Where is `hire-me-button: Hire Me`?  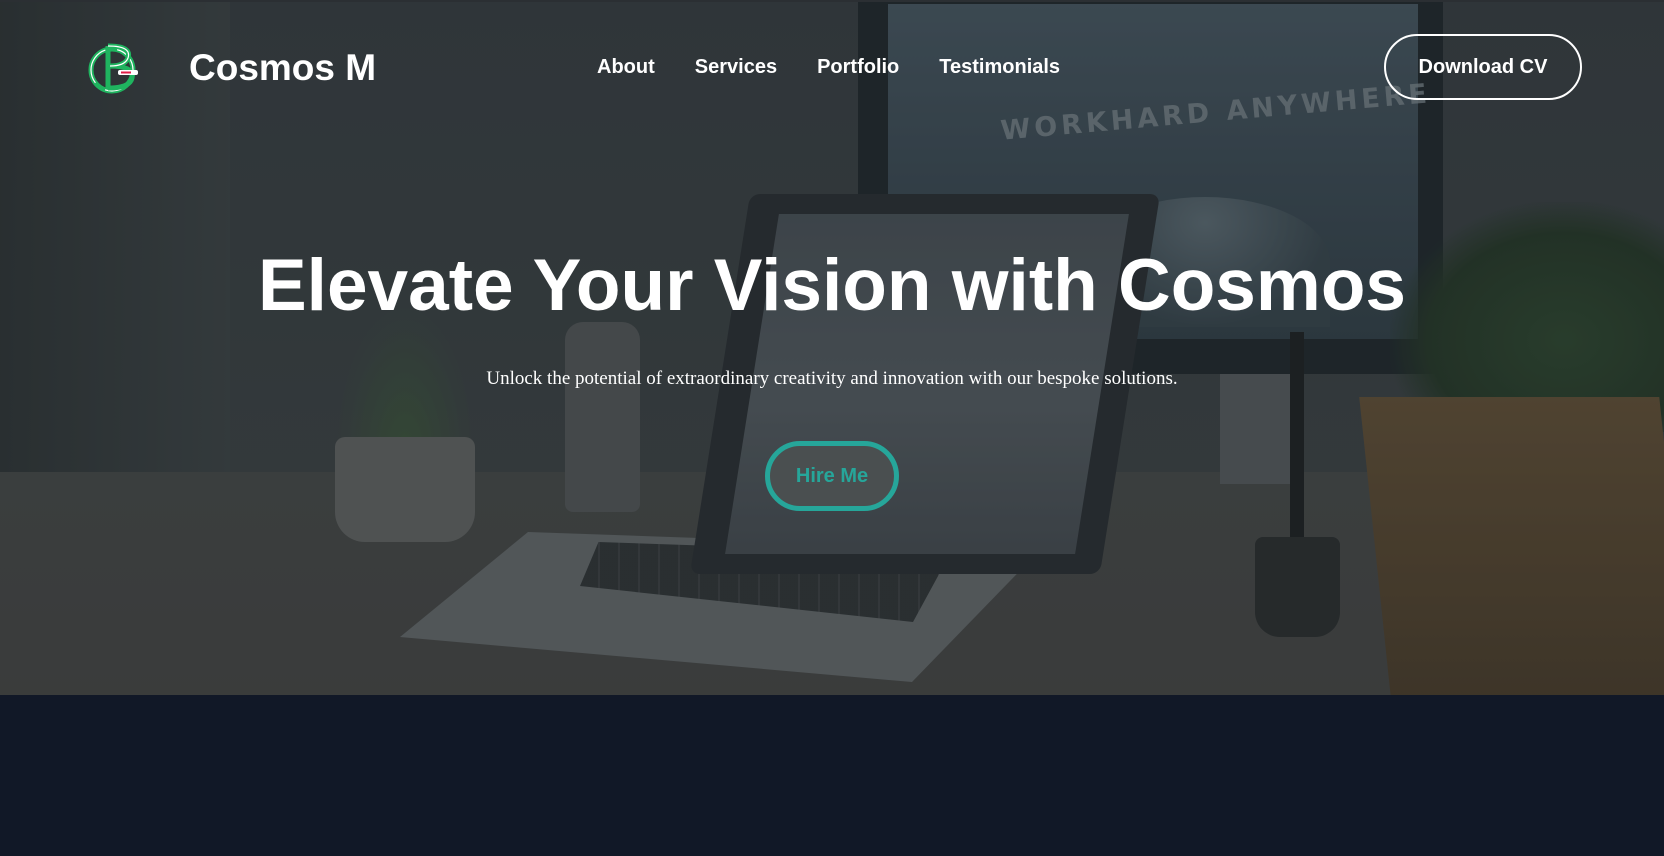
hire-me-button: Hire Me is located at coordinates (832, 476).